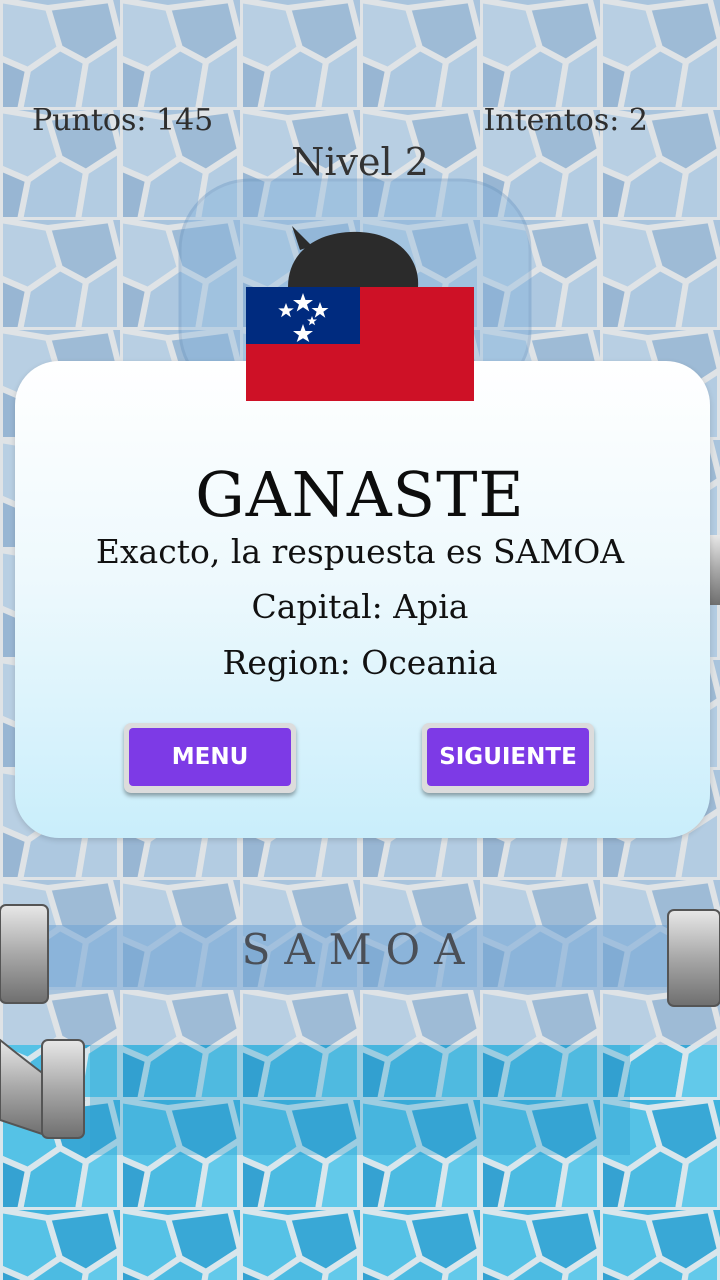  I want to click on level-label: Nivel 2, so click(360, 162).